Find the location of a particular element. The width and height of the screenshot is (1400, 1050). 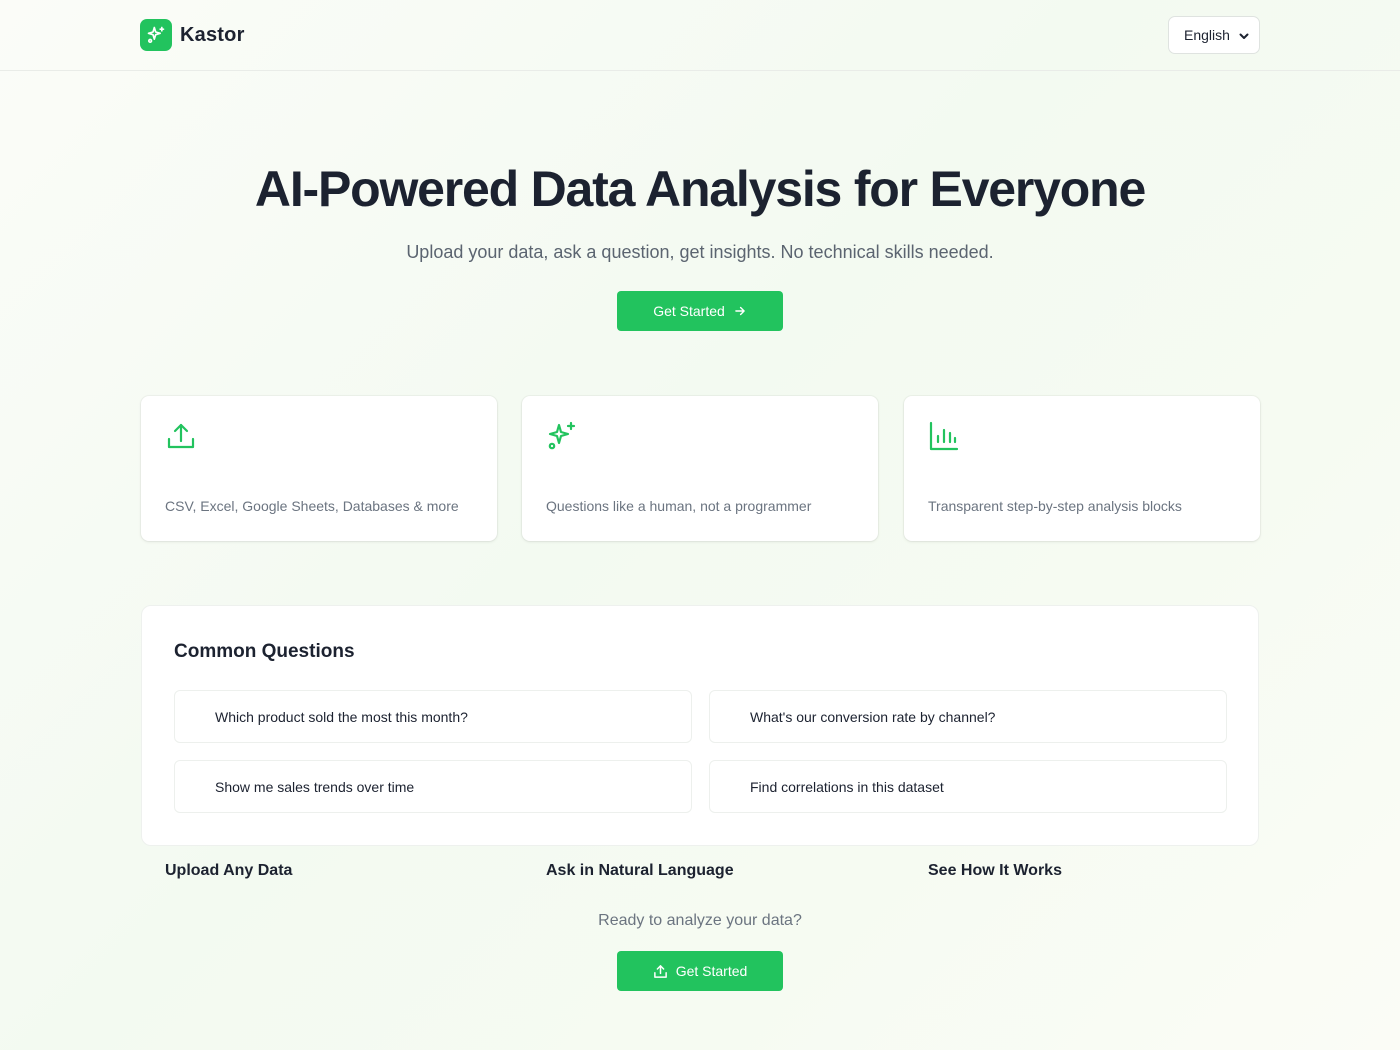

arrow-right-icon is located at coordinates (740, 311).